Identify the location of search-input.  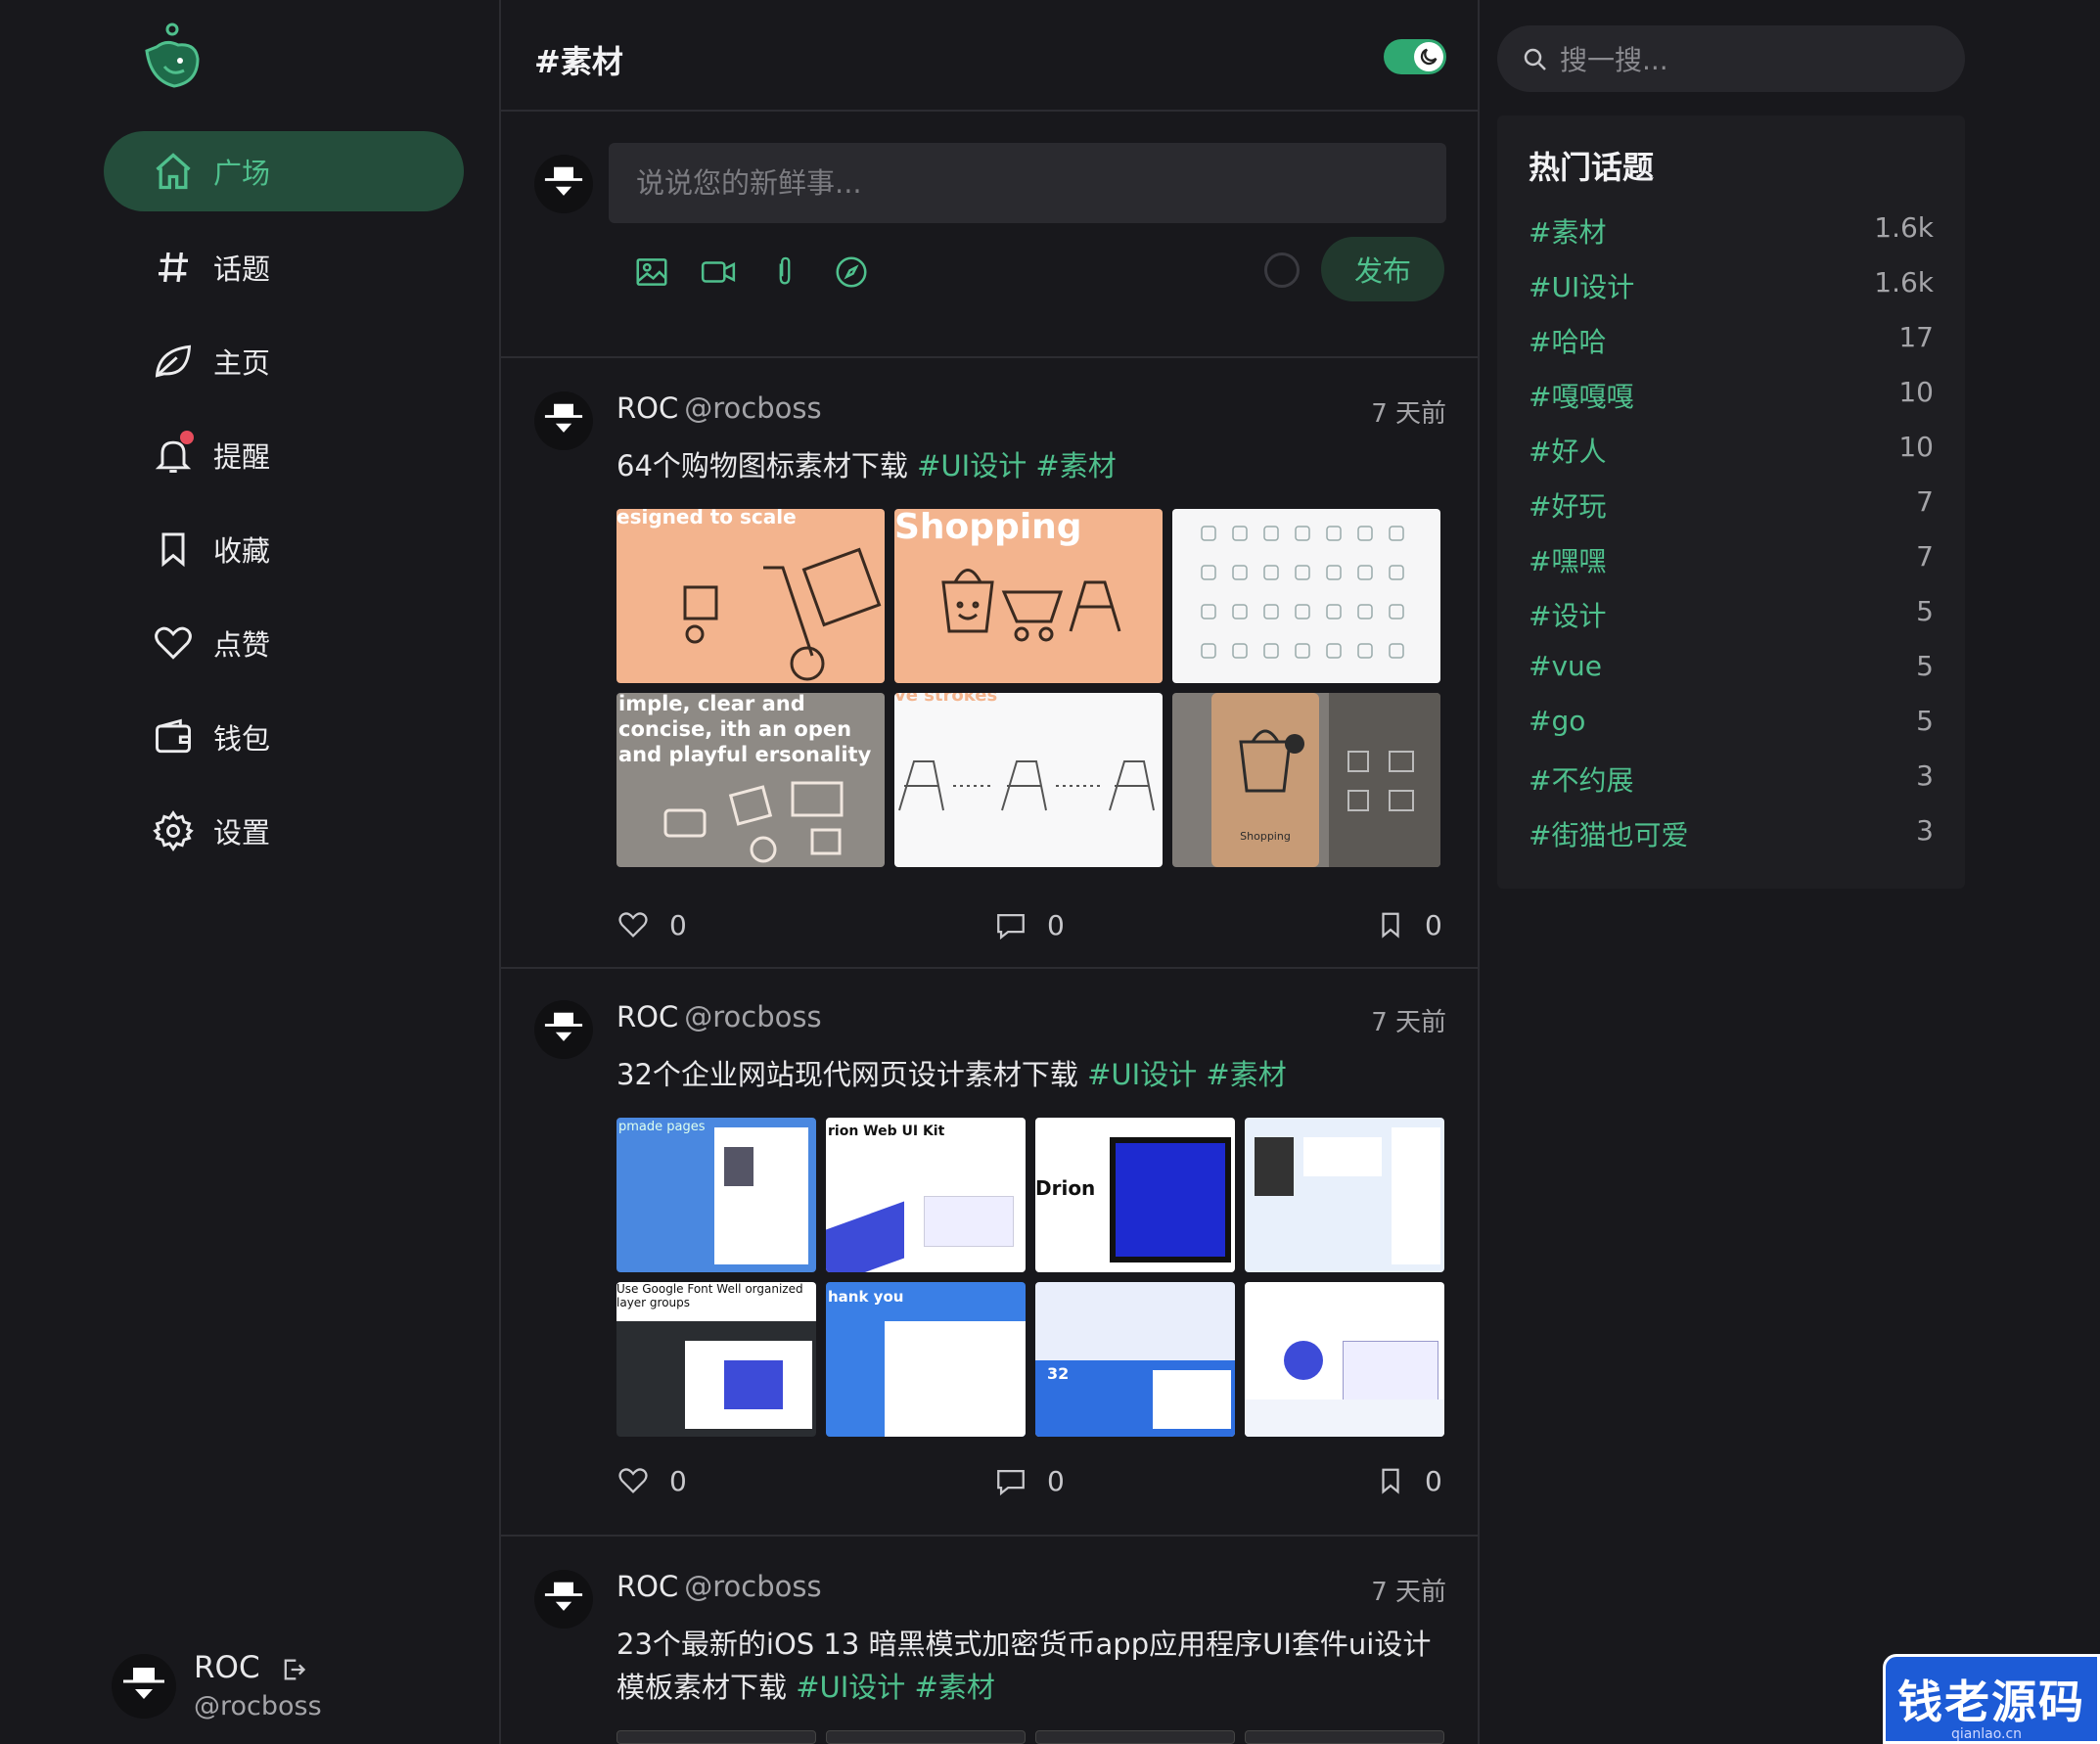
(1755, 59).